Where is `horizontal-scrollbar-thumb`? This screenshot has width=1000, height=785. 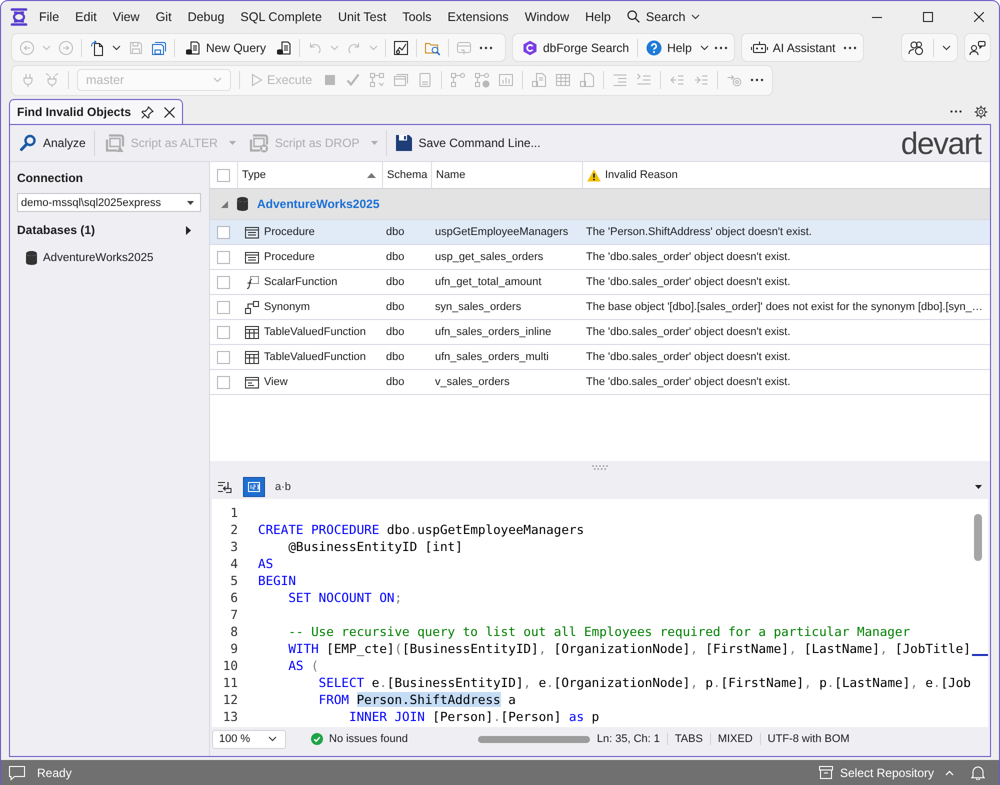
horizontal-scrollbar-thumb is located at coordinates (534, 739).